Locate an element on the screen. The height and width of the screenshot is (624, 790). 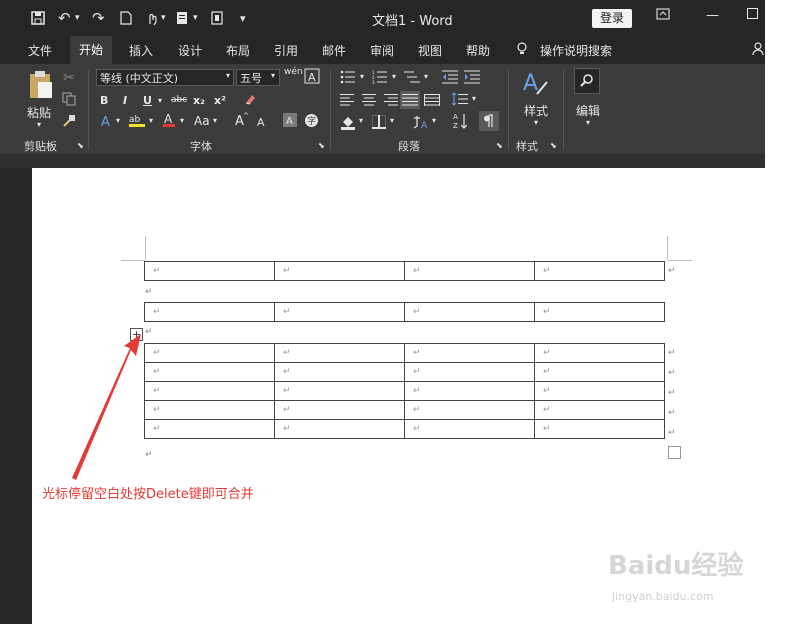
annotation-text: 光标停留空白处按Delete键即可合并 is located at coordinates (148, 494).